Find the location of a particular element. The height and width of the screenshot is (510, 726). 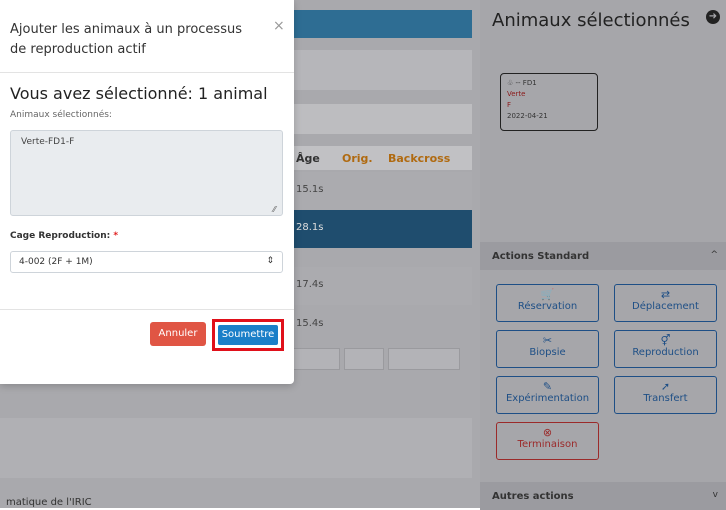

x-circle-icon: ⊗ is located at coordinates (547, 432).